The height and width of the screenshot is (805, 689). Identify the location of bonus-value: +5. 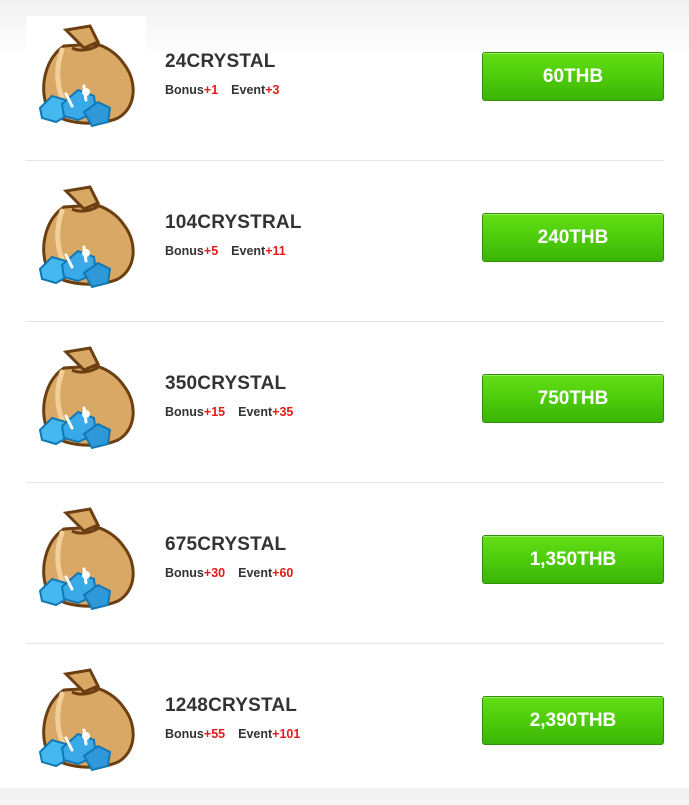
(211, 251).